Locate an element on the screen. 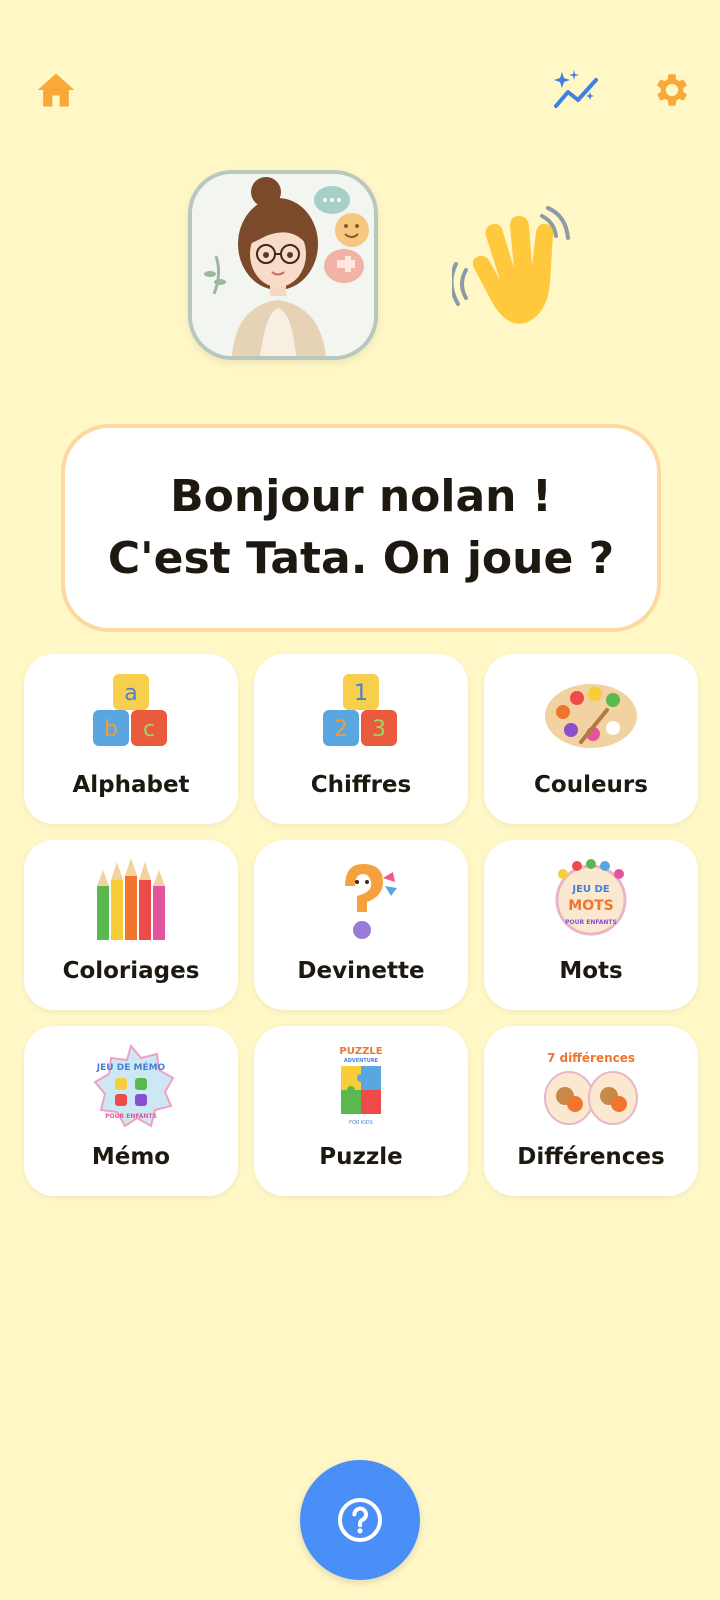  game-card-chiffres: 1 2 3 Chiffres is located at coordinates (361, 739).